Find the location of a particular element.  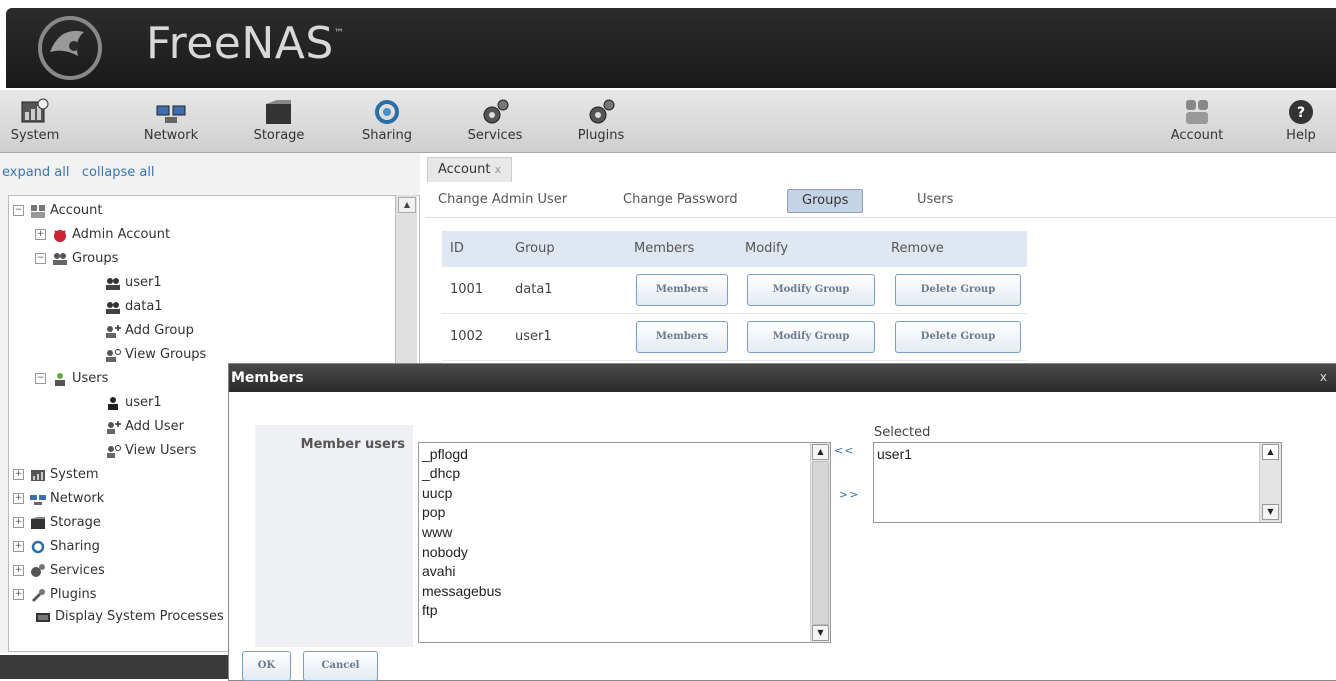

footer-bar is located at coordinates (120, 667).